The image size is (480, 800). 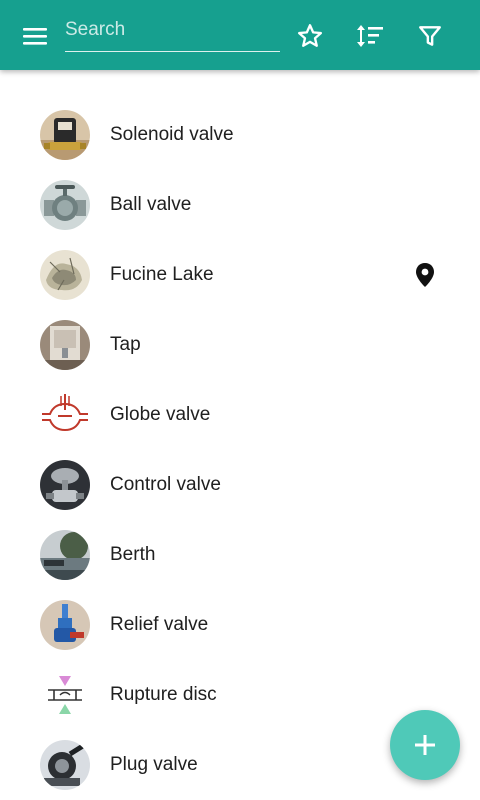 What do you see at coordinates (125, 344) in the screenshot?
I see `item-label: Tap` at bounding box center [125, 344].